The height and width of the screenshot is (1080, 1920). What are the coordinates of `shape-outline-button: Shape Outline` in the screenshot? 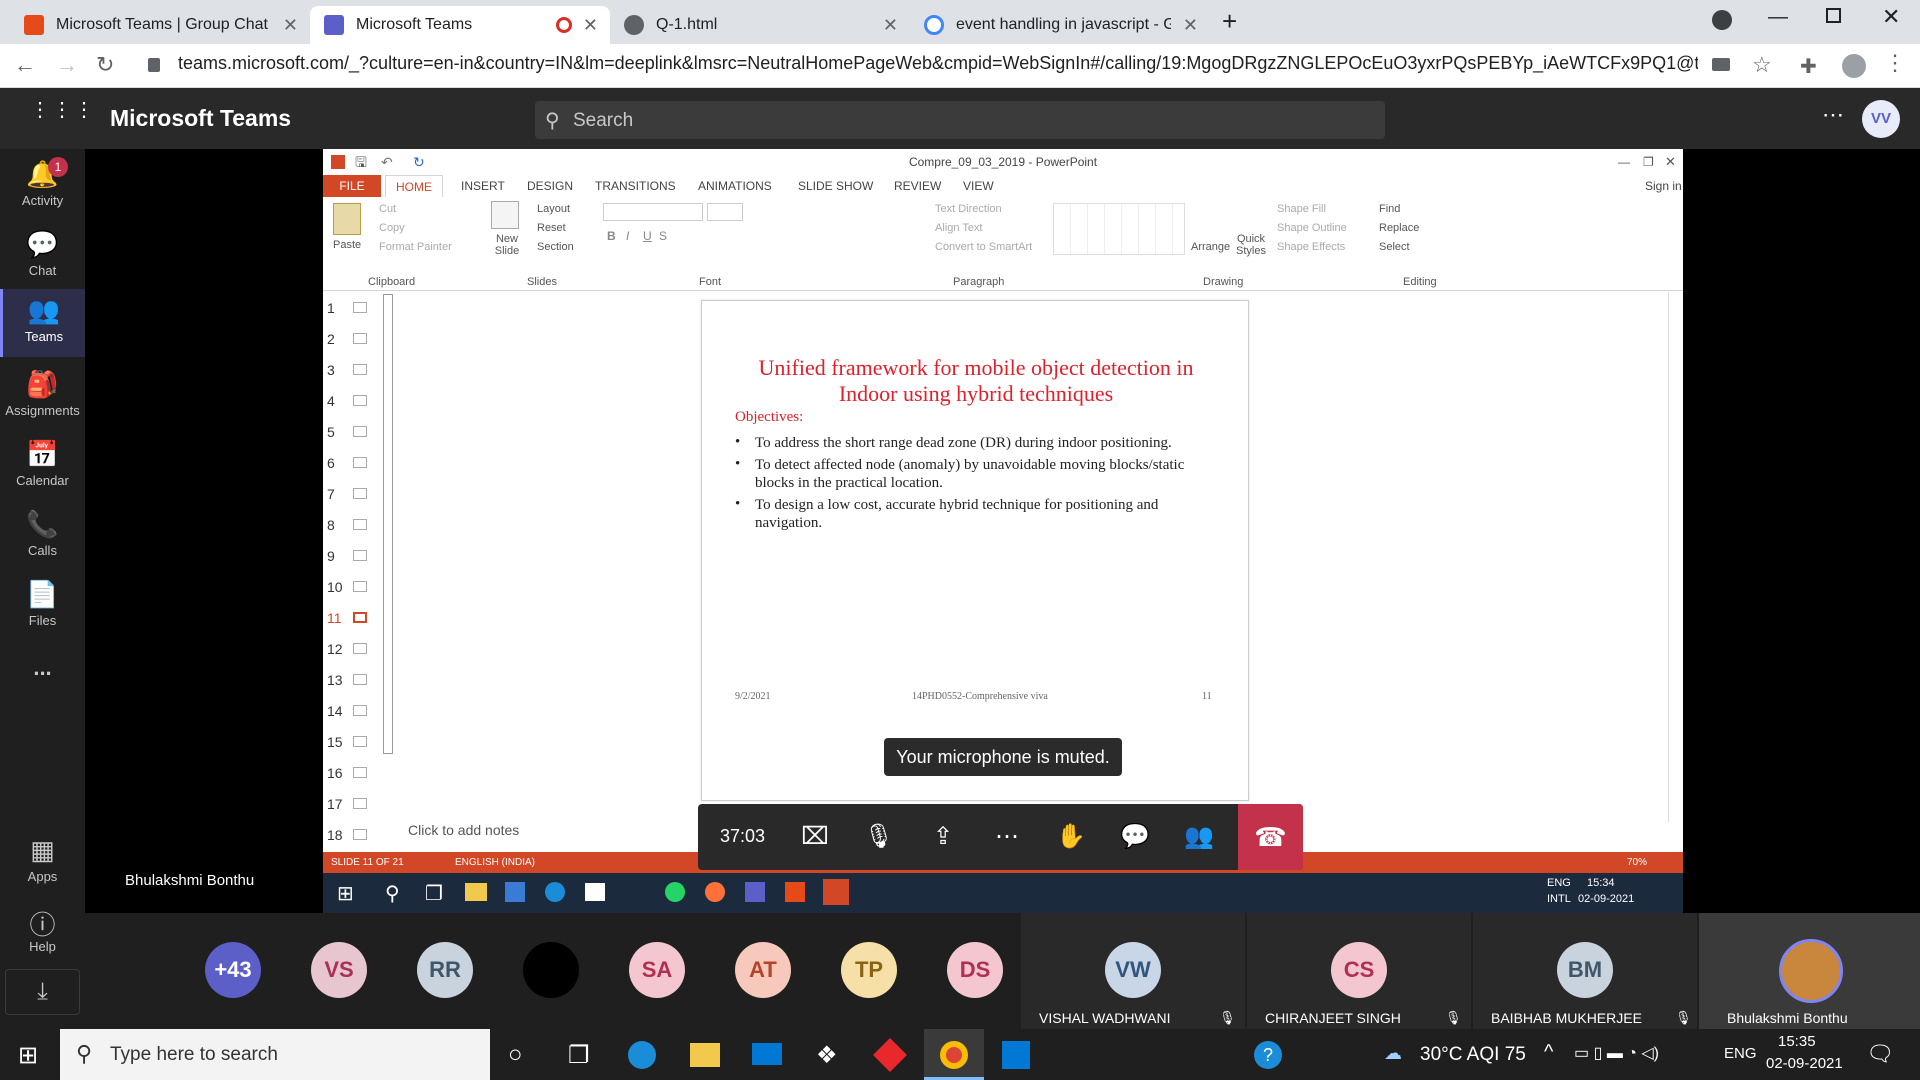 It's located at (1312, 228).